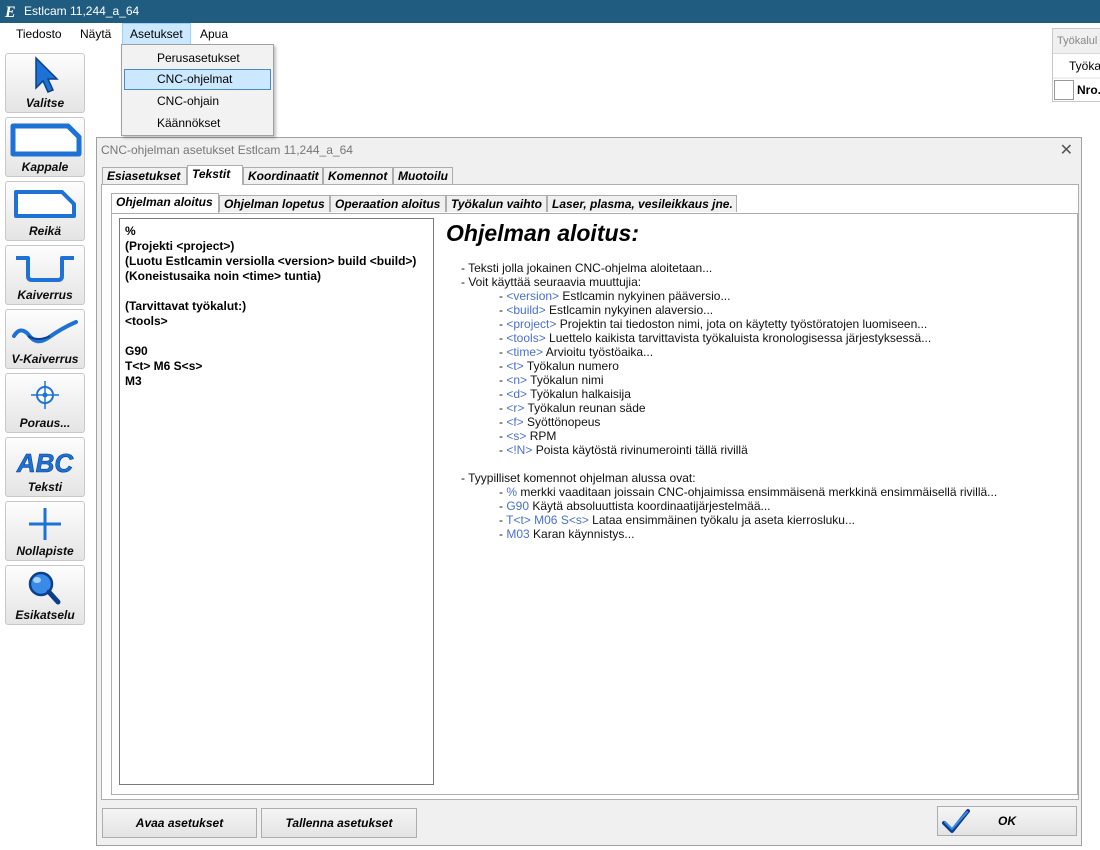 This screenshot has width=1100, height=850. Describe the element at coordinates (47, 74) in the screenshot. I see `arrow-cursor-icon` at that location.